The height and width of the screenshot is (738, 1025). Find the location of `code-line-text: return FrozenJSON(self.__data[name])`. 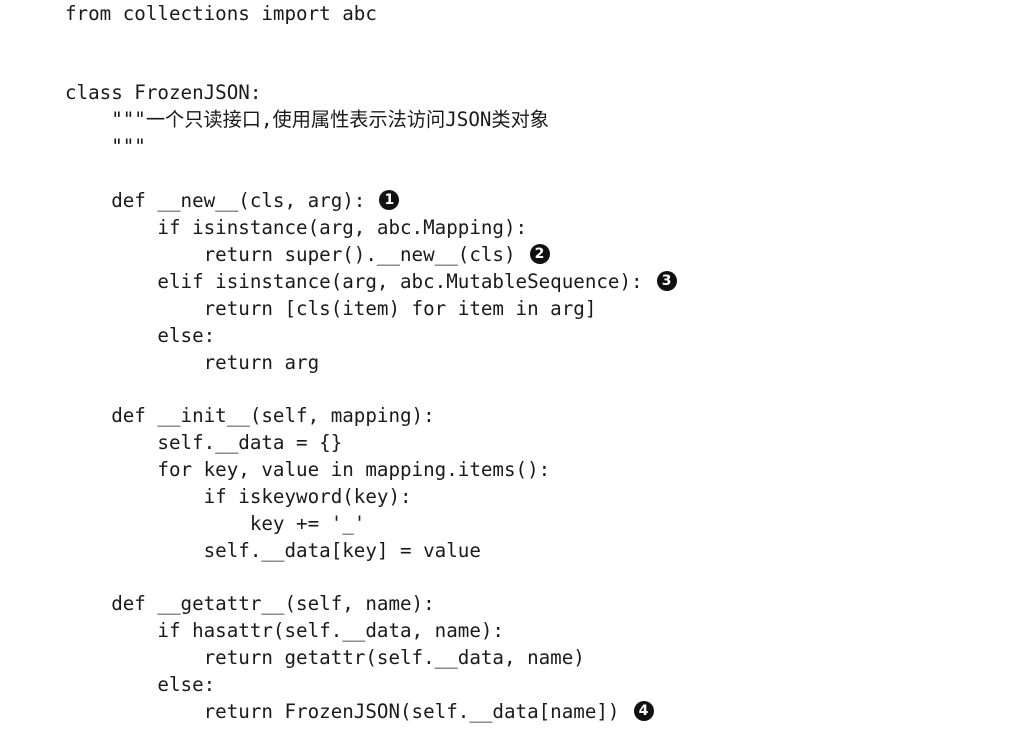

code-line-text: return FrozenJSON(self.__data[name]) is located at coordinates (342, 711).